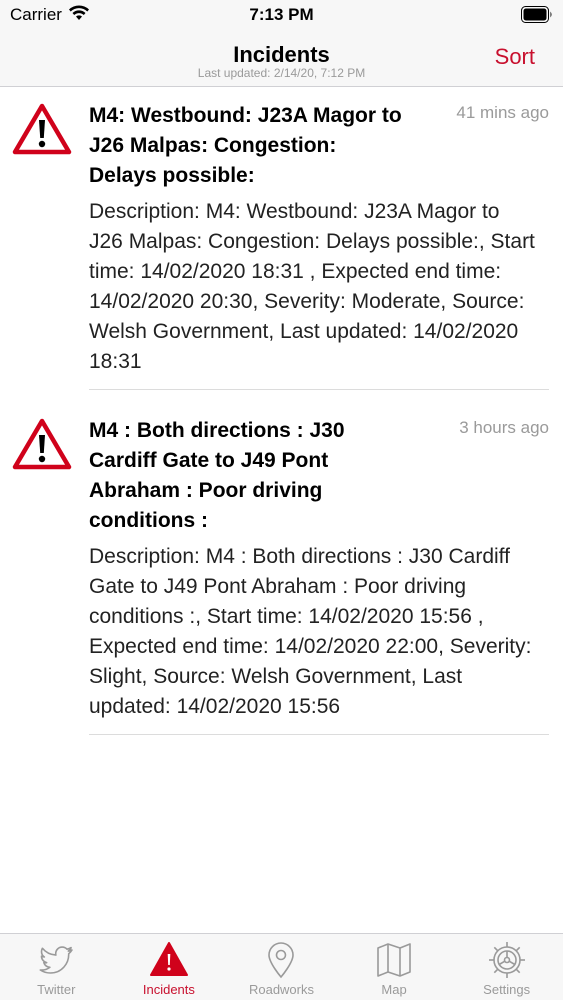 This screenshot has height=1000, width=563. I want to click on tab-bar: Twitter Incidents Roadworks Map Settings, so click(281, 966).